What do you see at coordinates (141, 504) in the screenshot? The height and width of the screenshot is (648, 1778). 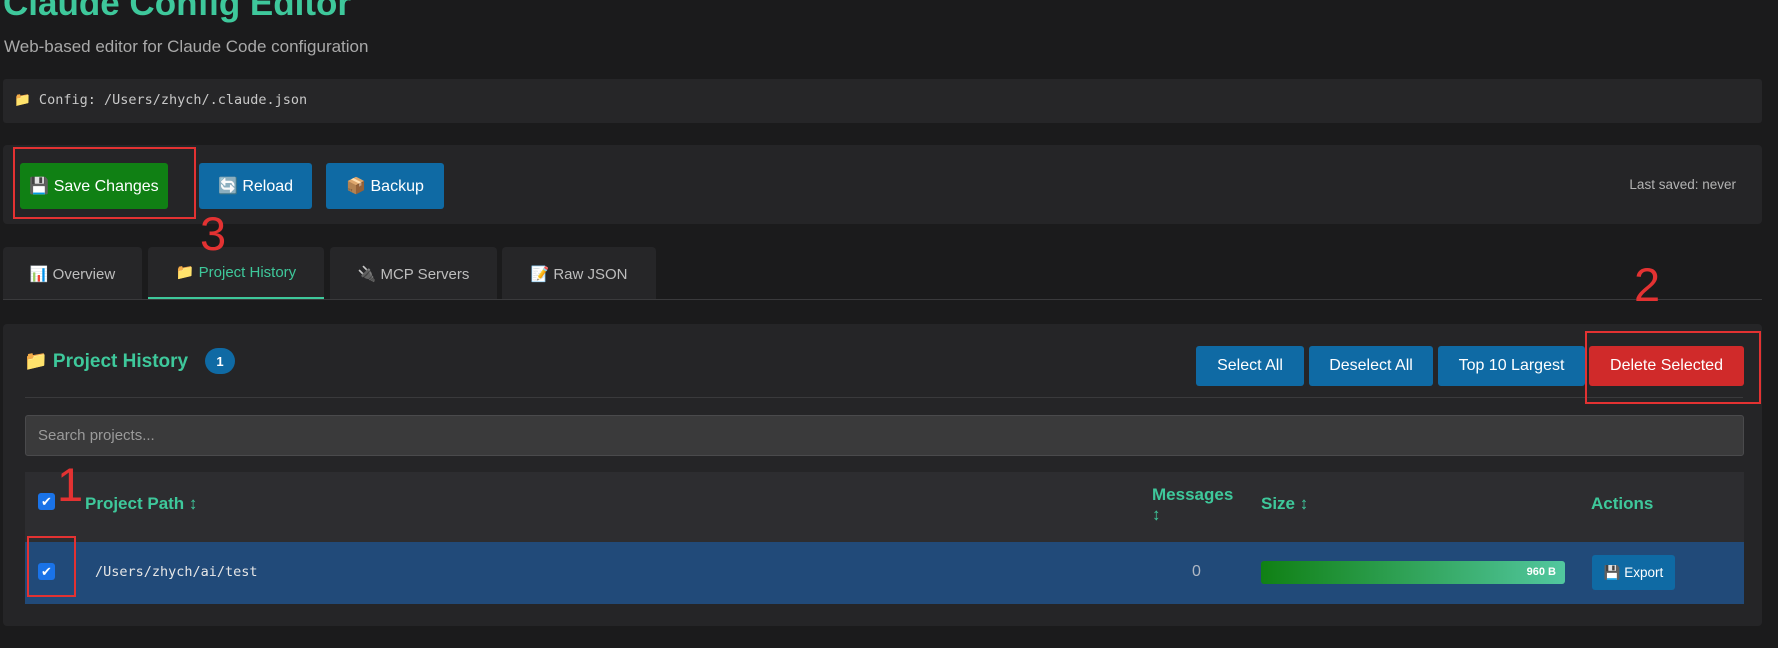 I see `column-header-project-path: Project Path ↕` at bounding box center [141, 504].